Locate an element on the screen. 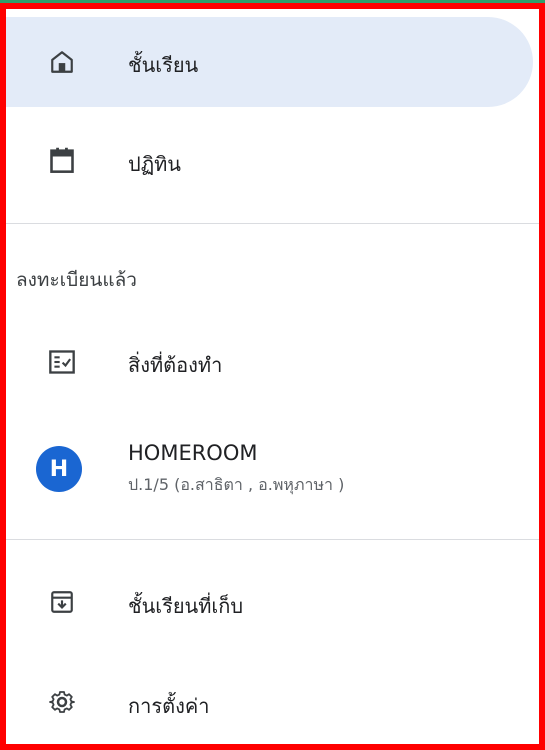 The height and width of the screenshot is (750, 545). nav-item-settings: การตั้งค่า is located at coordinates (272, 701).